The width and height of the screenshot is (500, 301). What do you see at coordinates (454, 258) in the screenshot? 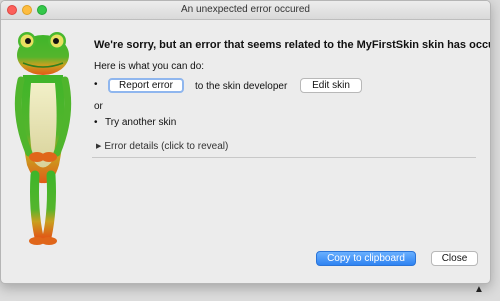
I see `close-button: Close` at bounding box center [454, 258].